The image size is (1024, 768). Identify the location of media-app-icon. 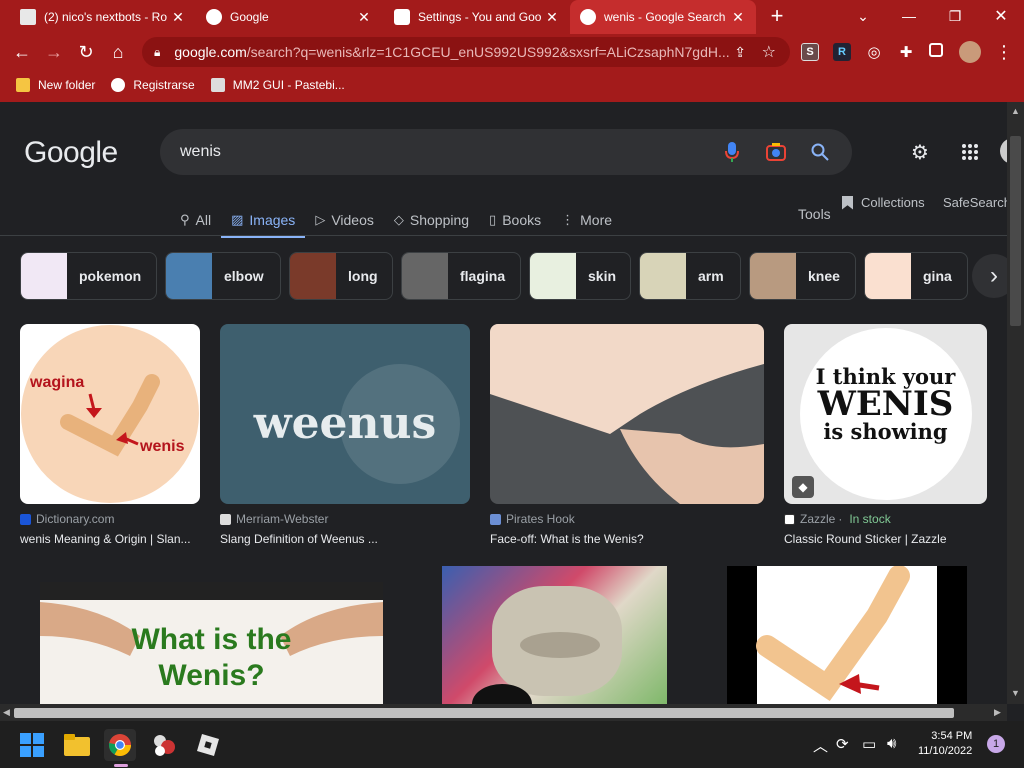
(164, 745).